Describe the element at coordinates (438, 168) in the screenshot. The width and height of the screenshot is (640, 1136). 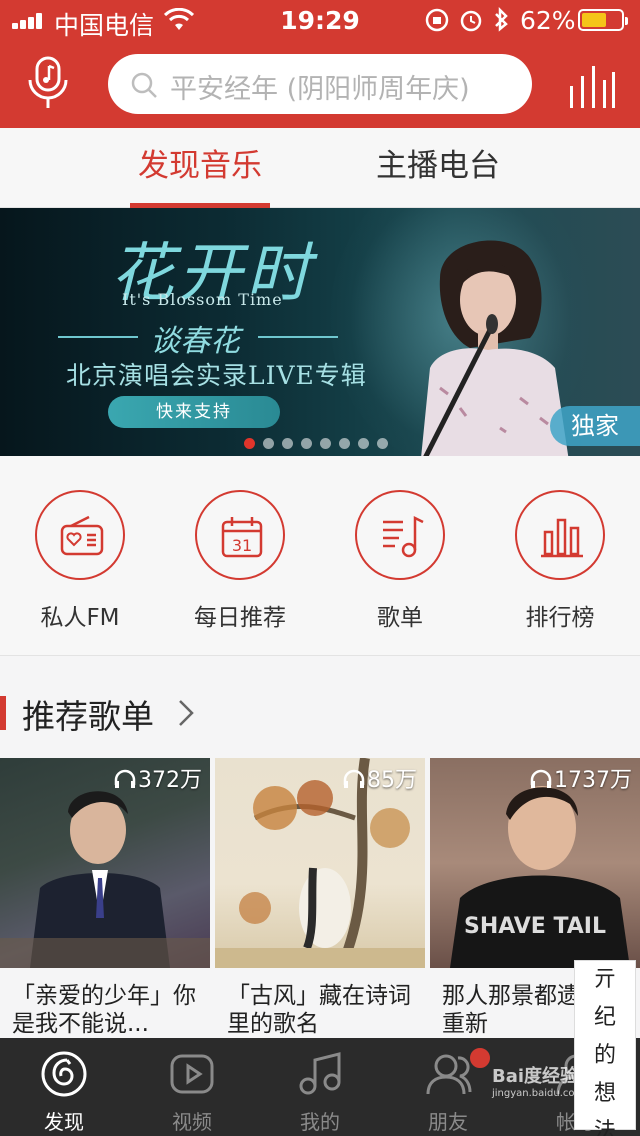
I see `tab-radio: 主播电台` at that location.